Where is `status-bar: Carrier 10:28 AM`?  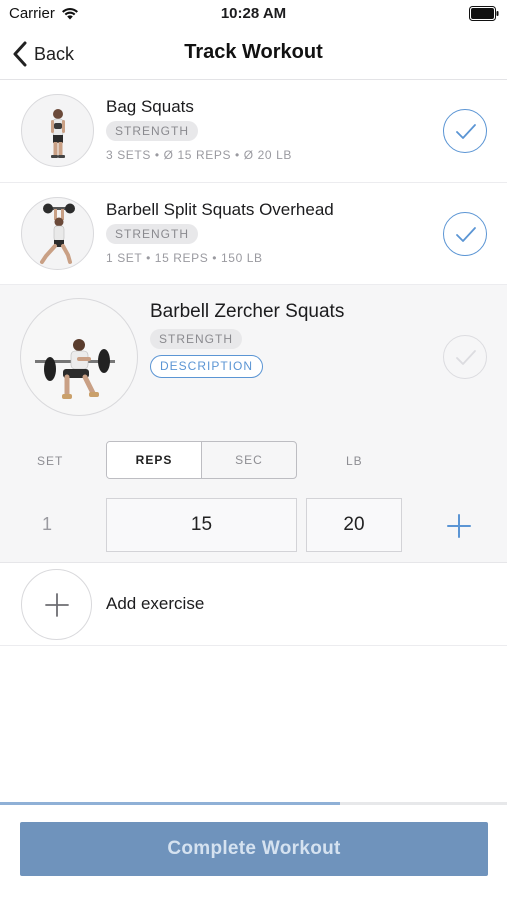
status-bar: Carrier 10:28 AM is located at coordinates (253, 14).